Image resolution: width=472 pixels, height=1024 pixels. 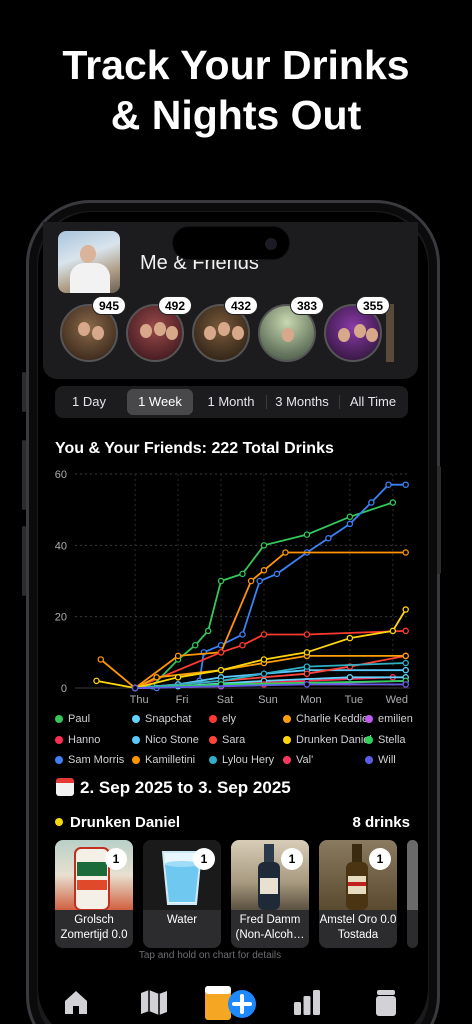 I want to click on legend-label: Stella, so click(x=392, y=740).